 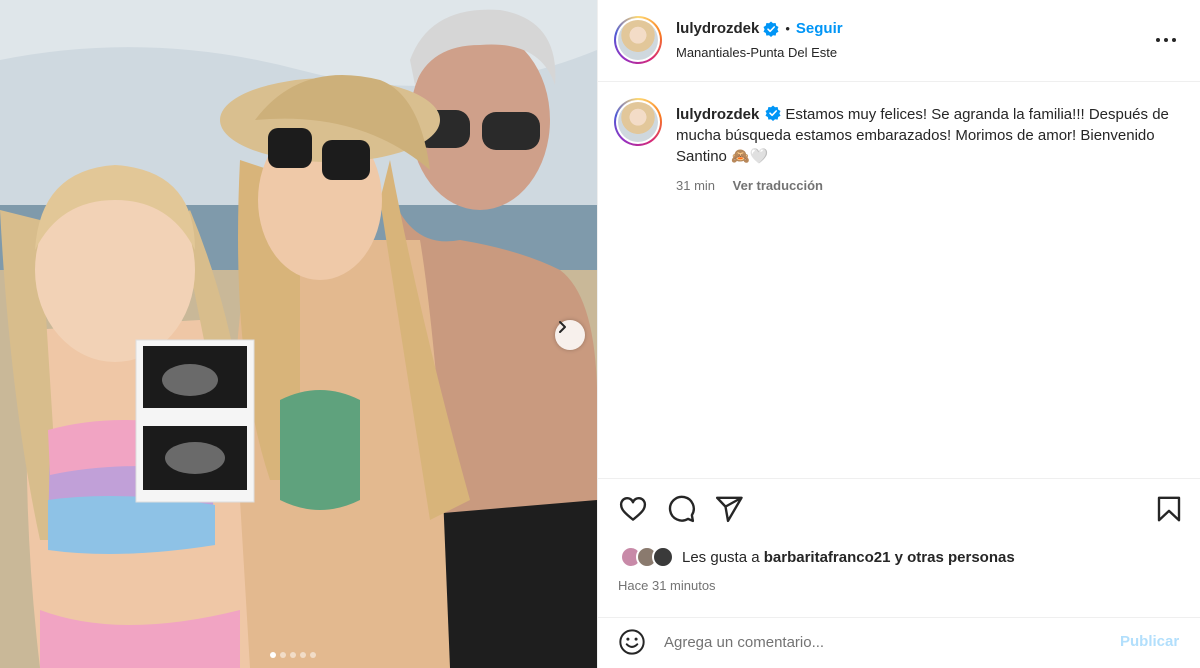 What do you see at coordinates (717, 28) in the screenshot?
I see `author-username: lulydrozdek` at bounding box center [717, 28].